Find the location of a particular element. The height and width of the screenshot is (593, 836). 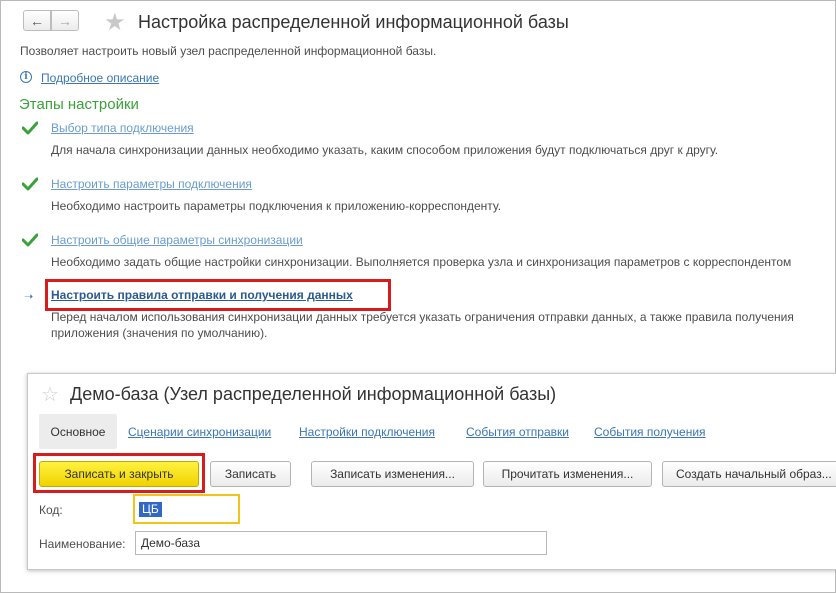

step-transfer-rules-description-line2: приложения (значения по умолчанию). is located at coordinates (159, 333).